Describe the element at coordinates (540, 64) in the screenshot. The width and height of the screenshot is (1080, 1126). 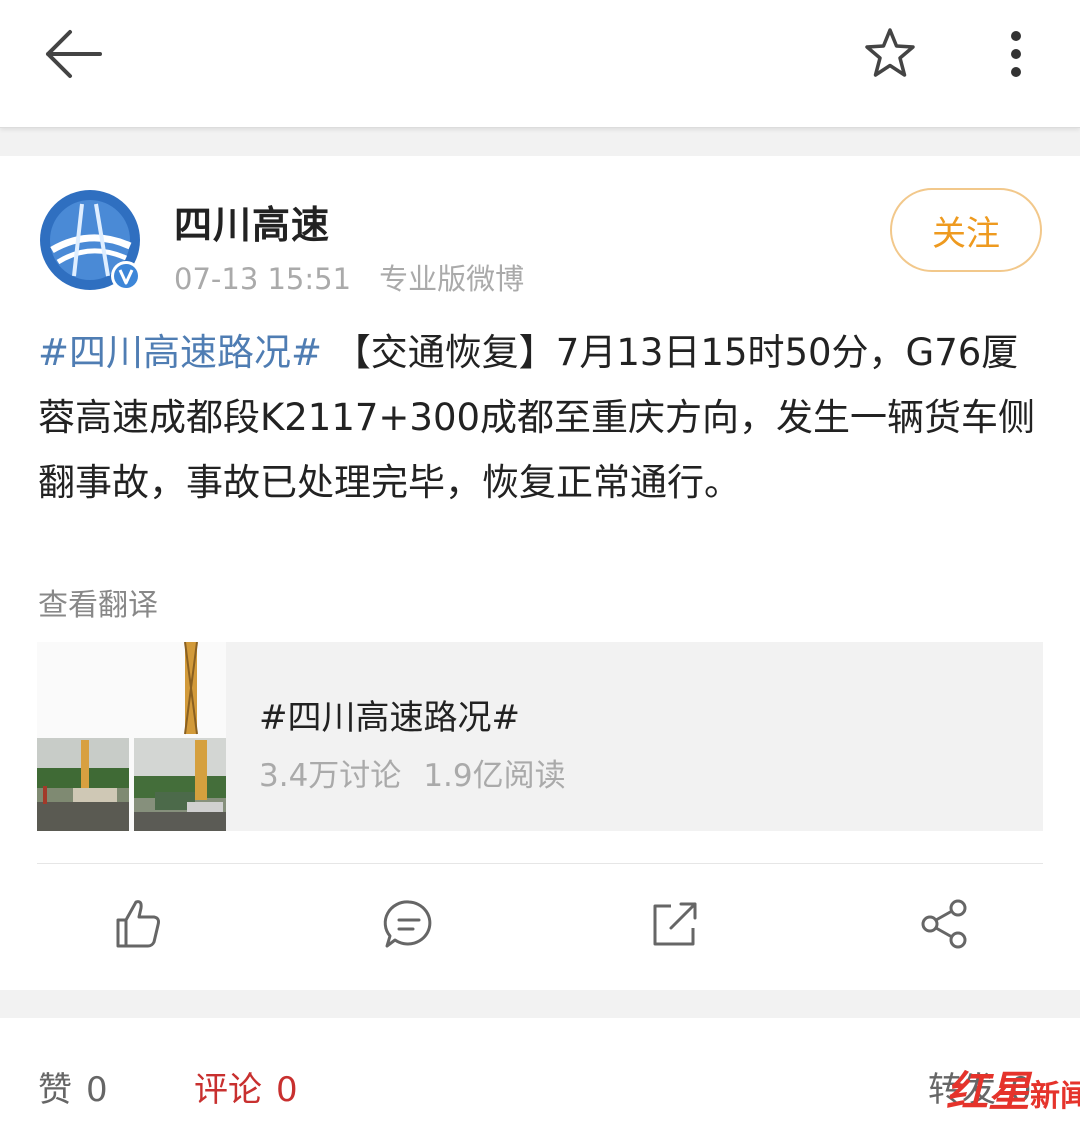
I see `top-bar` at that location.